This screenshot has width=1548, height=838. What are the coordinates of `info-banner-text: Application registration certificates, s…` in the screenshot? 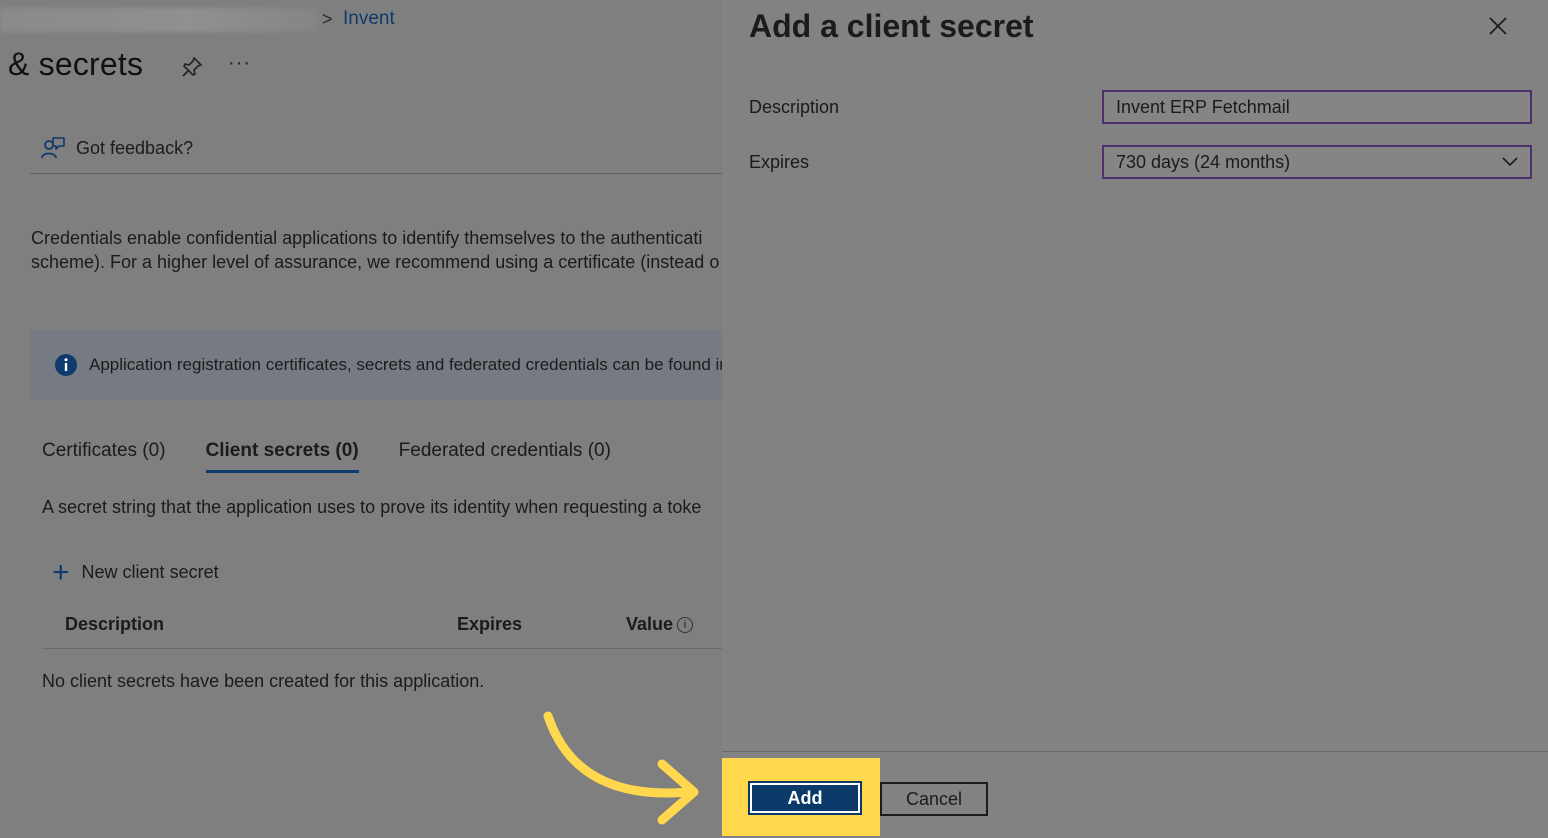 It's located at (405, 364).